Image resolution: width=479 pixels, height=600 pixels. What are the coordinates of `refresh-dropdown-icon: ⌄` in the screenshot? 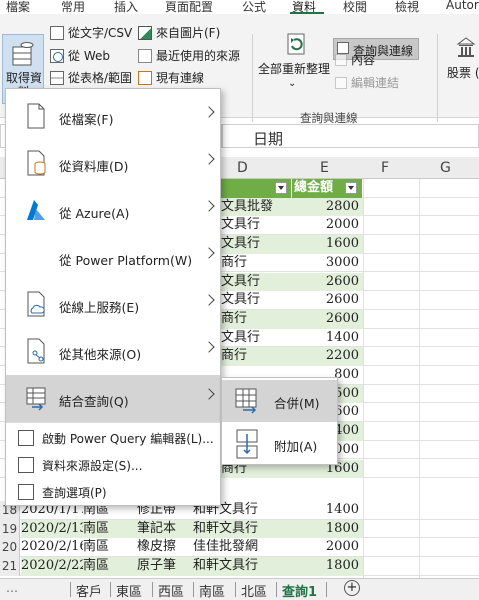 It's located at (292, 83).